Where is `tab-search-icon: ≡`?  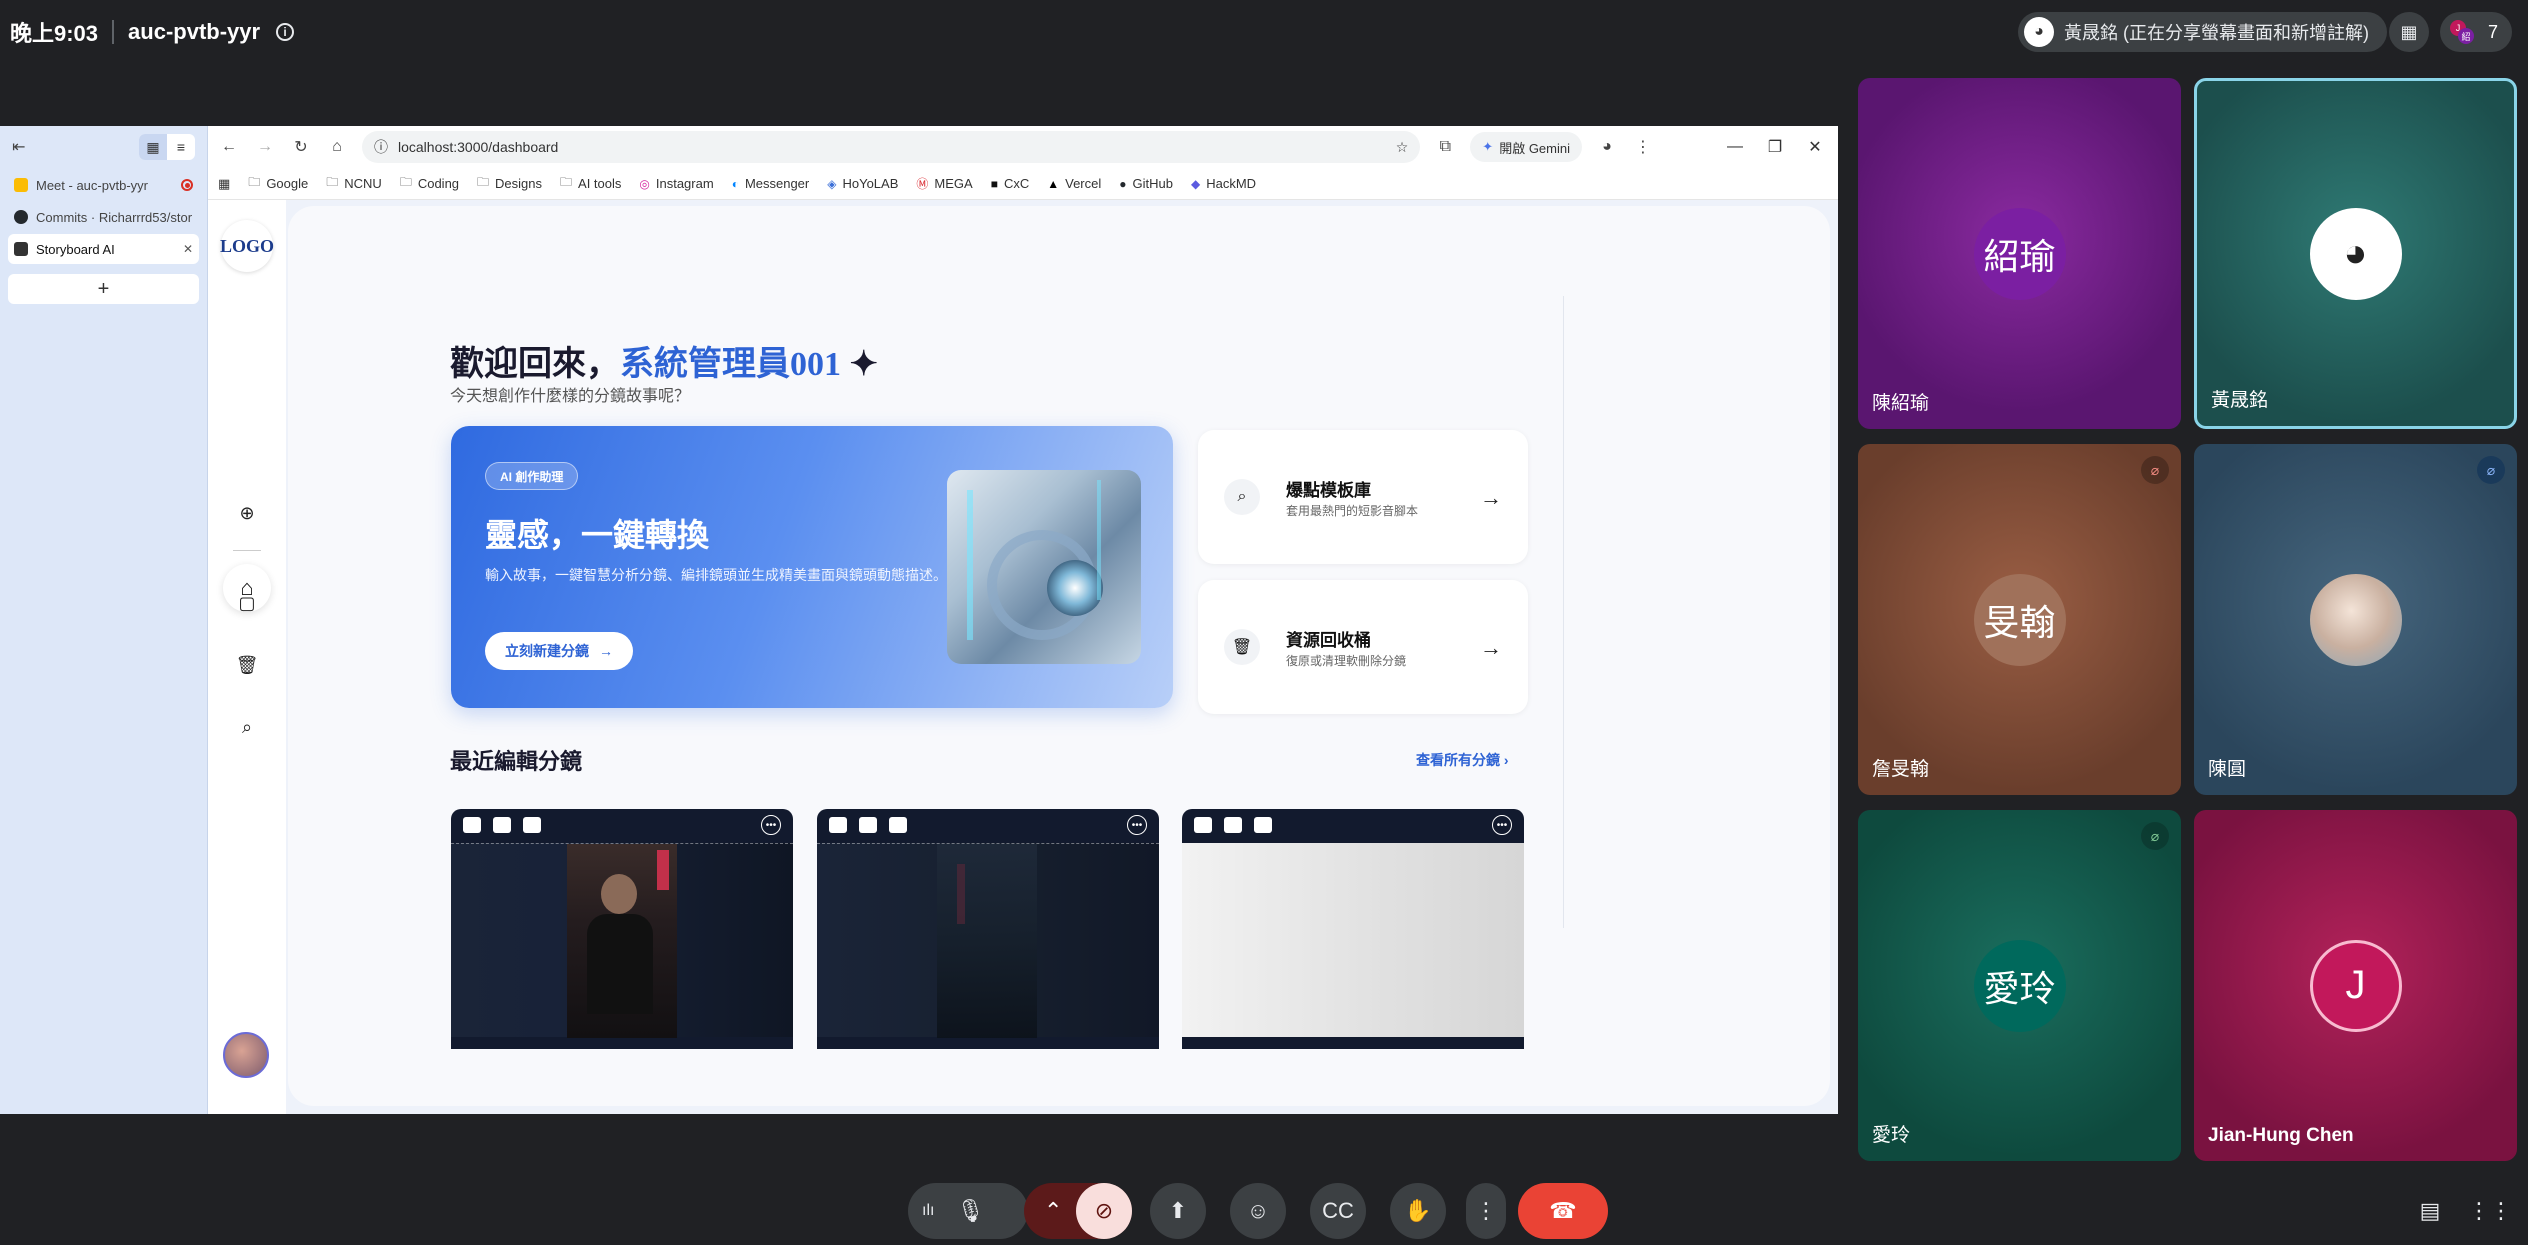 tab-search-icon: ≡ is located at coordinates (181, 147).